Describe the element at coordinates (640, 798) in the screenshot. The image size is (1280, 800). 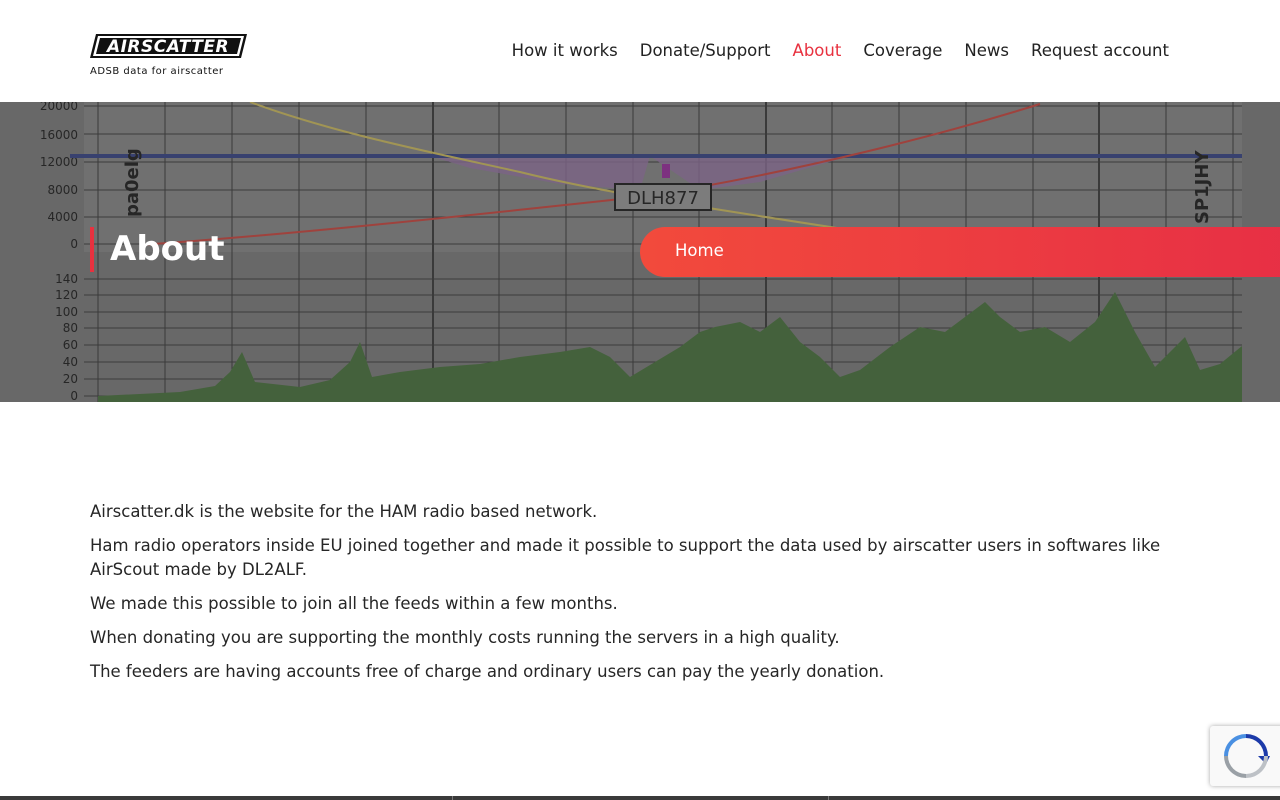
I see `footer` at that location.